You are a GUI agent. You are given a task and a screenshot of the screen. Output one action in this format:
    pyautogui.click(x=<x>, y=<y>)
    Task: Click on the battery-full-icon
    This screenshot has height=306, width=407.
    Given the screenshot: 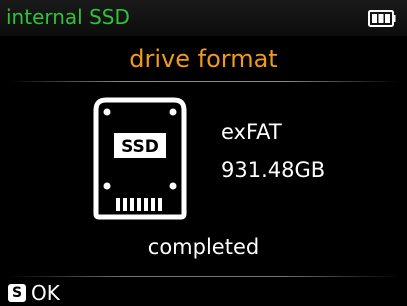 What is the action you would take?
    pyautogui.click(x=382, y=18)
    